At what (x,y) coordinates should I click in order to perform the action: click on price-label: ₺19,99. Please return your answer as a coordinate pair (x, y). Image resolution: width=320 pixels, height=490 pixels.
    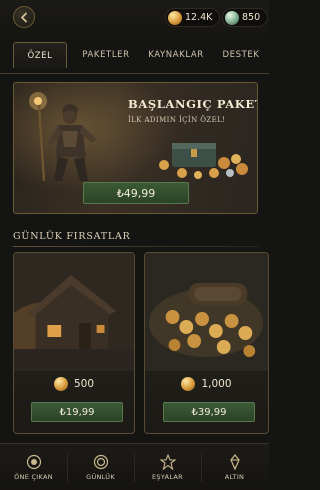
    Looking at the image, I should click on (77, 412).